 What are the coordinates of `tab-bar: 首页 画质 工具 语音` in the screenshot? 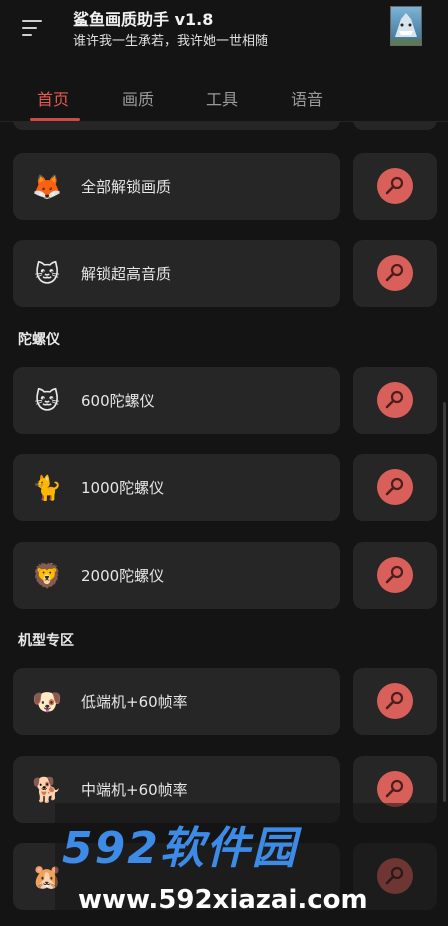 It's located at (224, 100).